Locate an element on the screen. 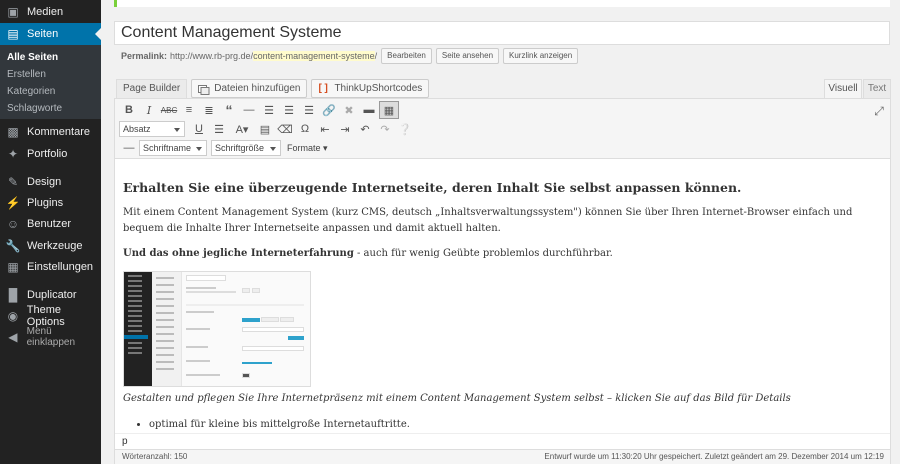 This screenshot has width=900, height=464. menu-pages: ▤ Seiten is located at coordinates (50, 34).